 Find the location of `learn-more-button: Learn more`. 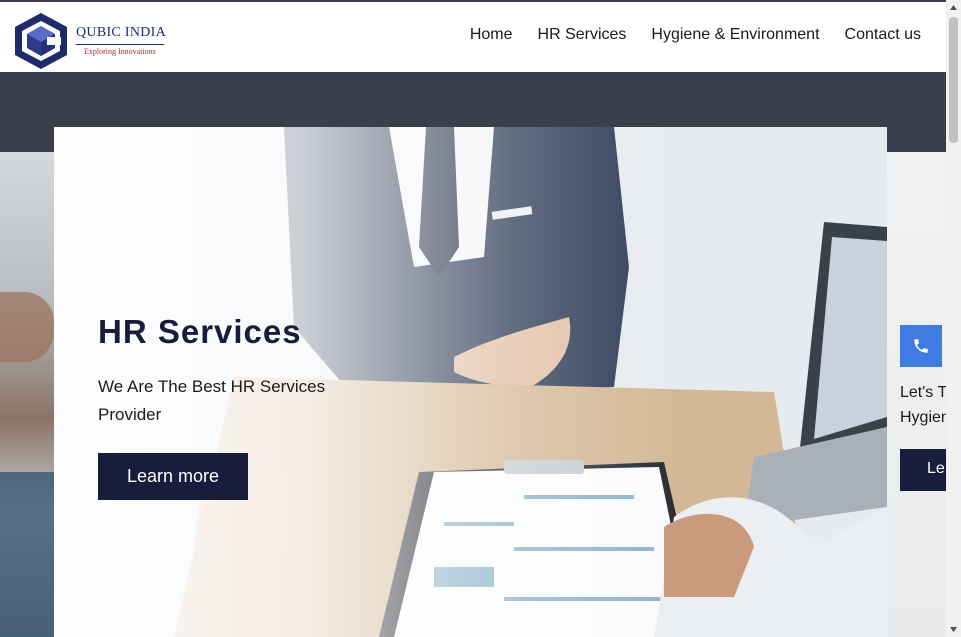

learn-more-button: Learn more is located at coordinates (173, 476).